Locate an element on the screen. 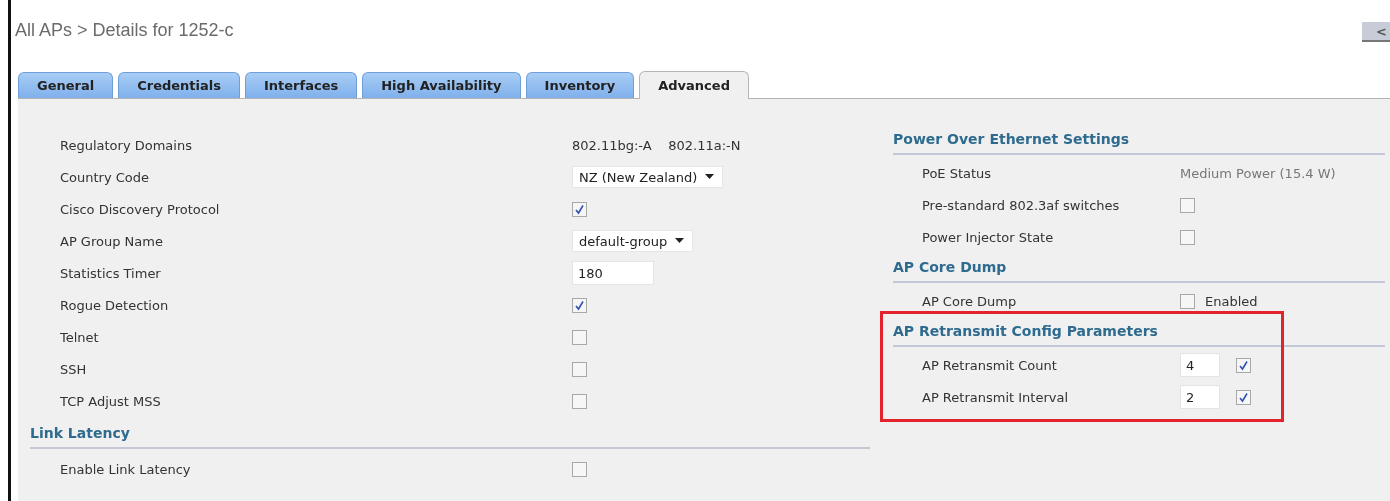  tab: General is located at coordinates (66, 85).